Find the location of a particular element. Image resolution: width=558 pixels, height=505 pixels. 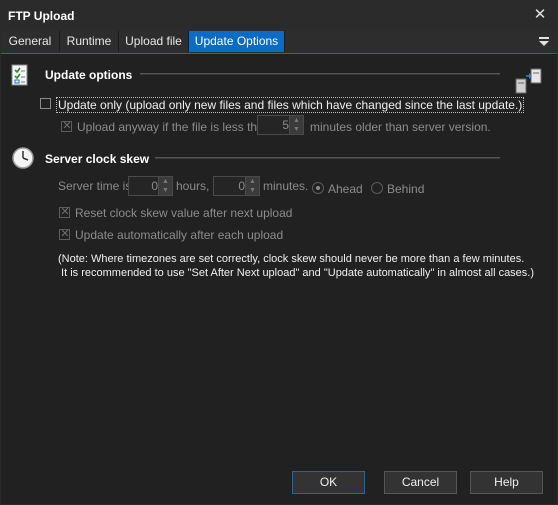

close-icon: ✕ is located at coordinates (540, 15).